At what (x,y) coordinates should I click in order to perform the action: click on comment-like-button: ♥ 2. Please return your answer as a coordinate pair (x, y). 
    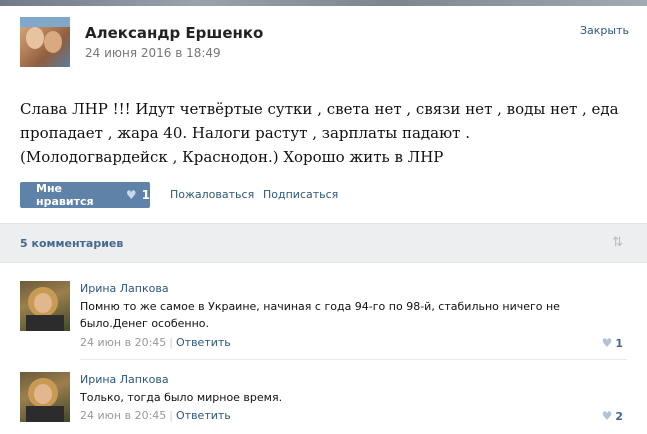
    Looking at the image, I should click on (612, 416).